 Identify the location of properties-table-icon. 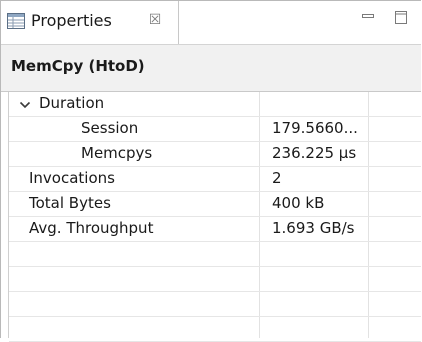
(16, 21).